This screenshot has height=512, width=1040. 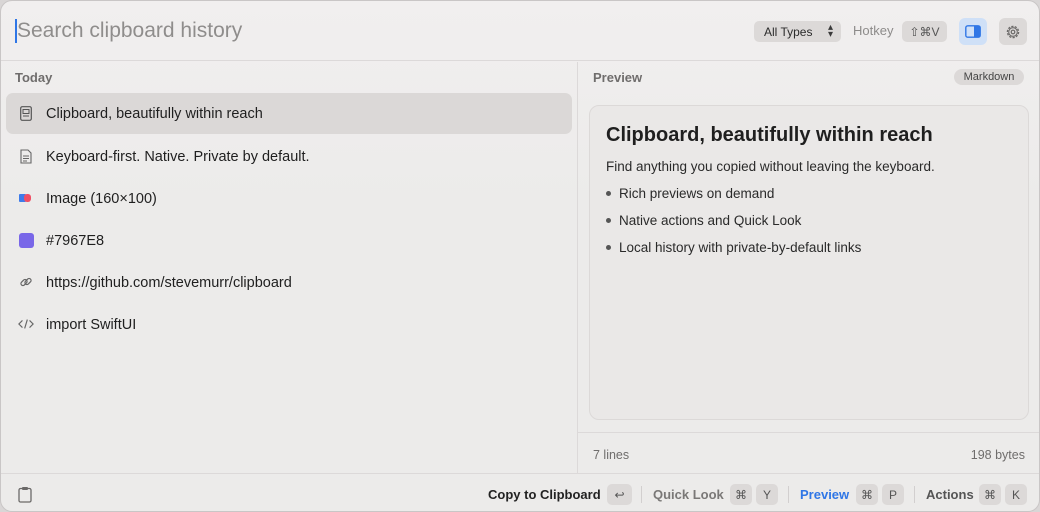 I want to click on link-icon, so click(x=26, y=282).